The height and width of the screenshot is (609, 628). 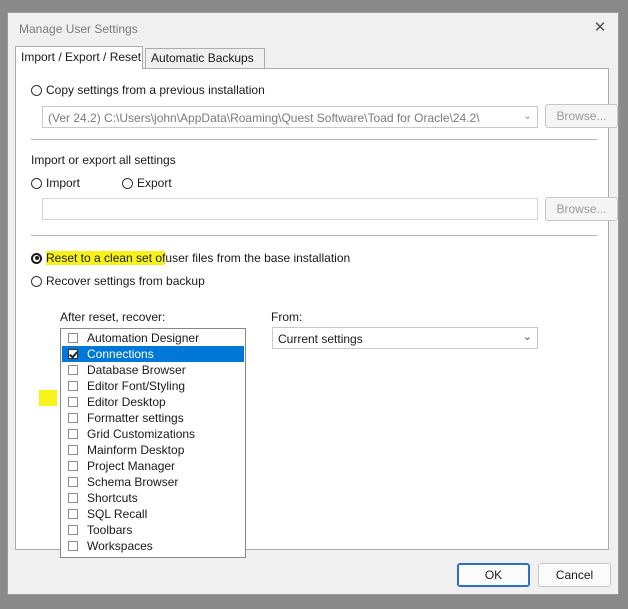 What do you see at coordinates (153, 498) in the screenshot?
I see `list-item: Shortcuts` at bounding box center [153, 498].